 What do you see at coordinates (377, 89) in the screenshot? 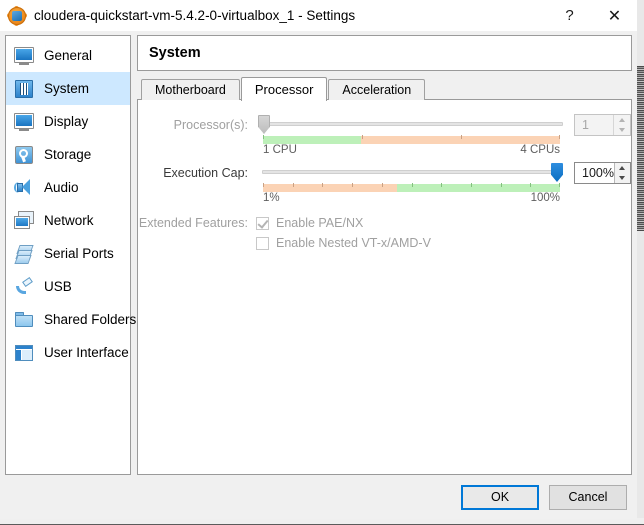
I see `tab-acceleration: Acceleration` at bounding box center [377, 89].